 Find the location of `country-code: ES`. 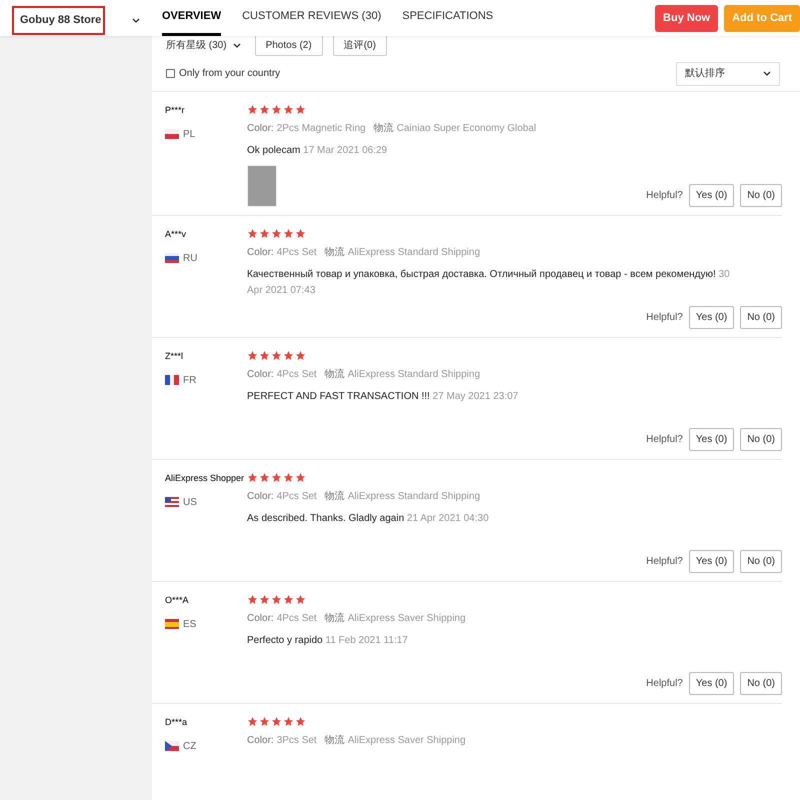

country-code: ES is located at coordinates (189, 625).